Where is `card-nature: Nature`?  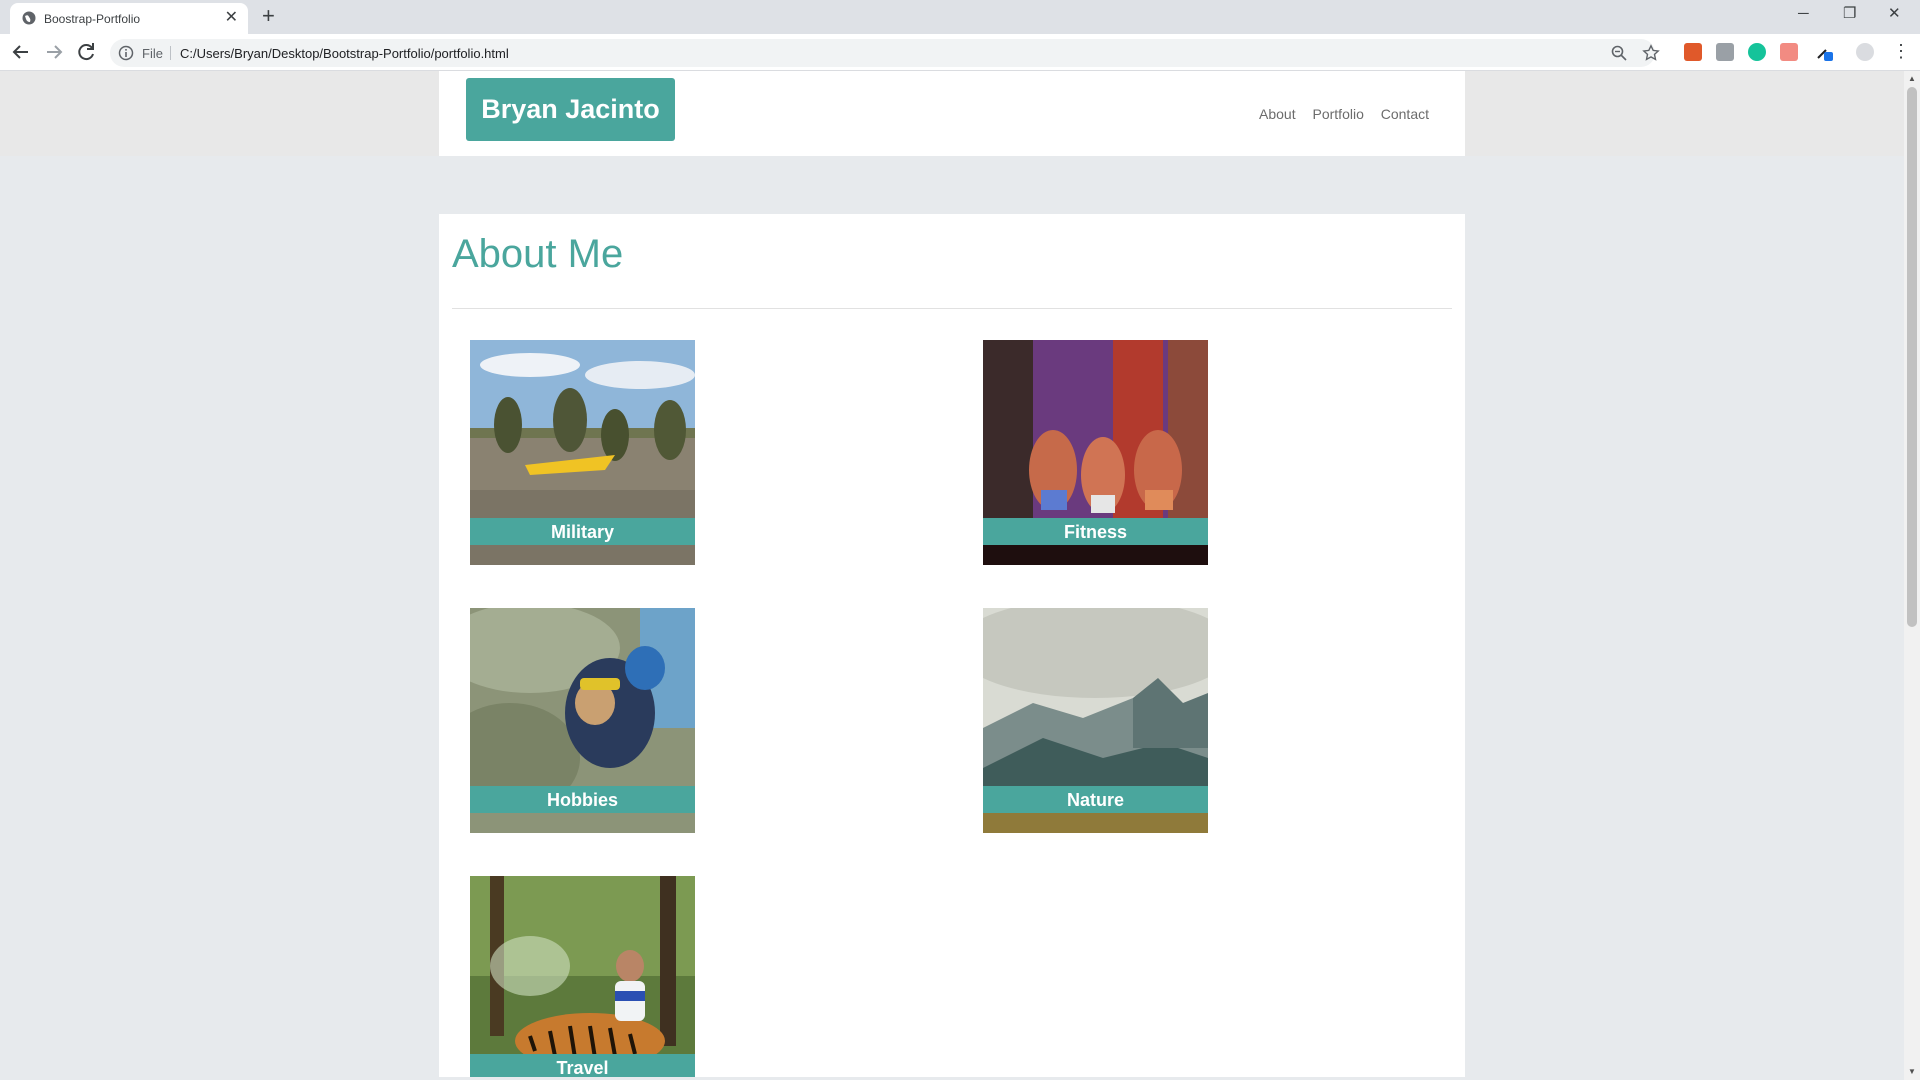
card-nature: Nature is located at coordinates (1095, 720).